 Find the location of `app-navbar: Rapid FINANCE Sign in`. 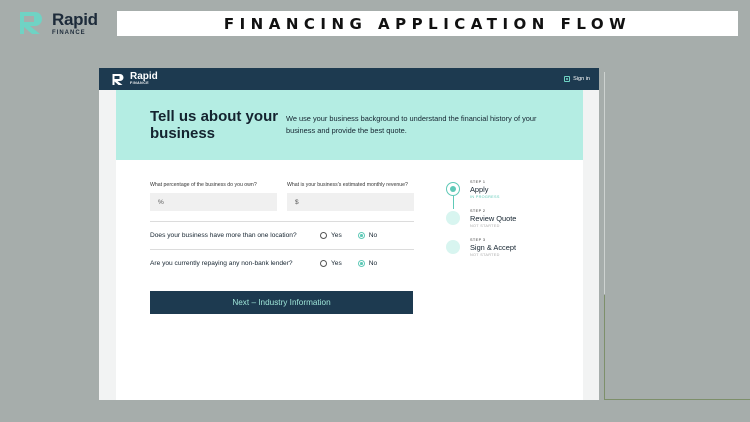

app-navbar: Rapid FINANCE Sign in is located at coordinates (349, 79).